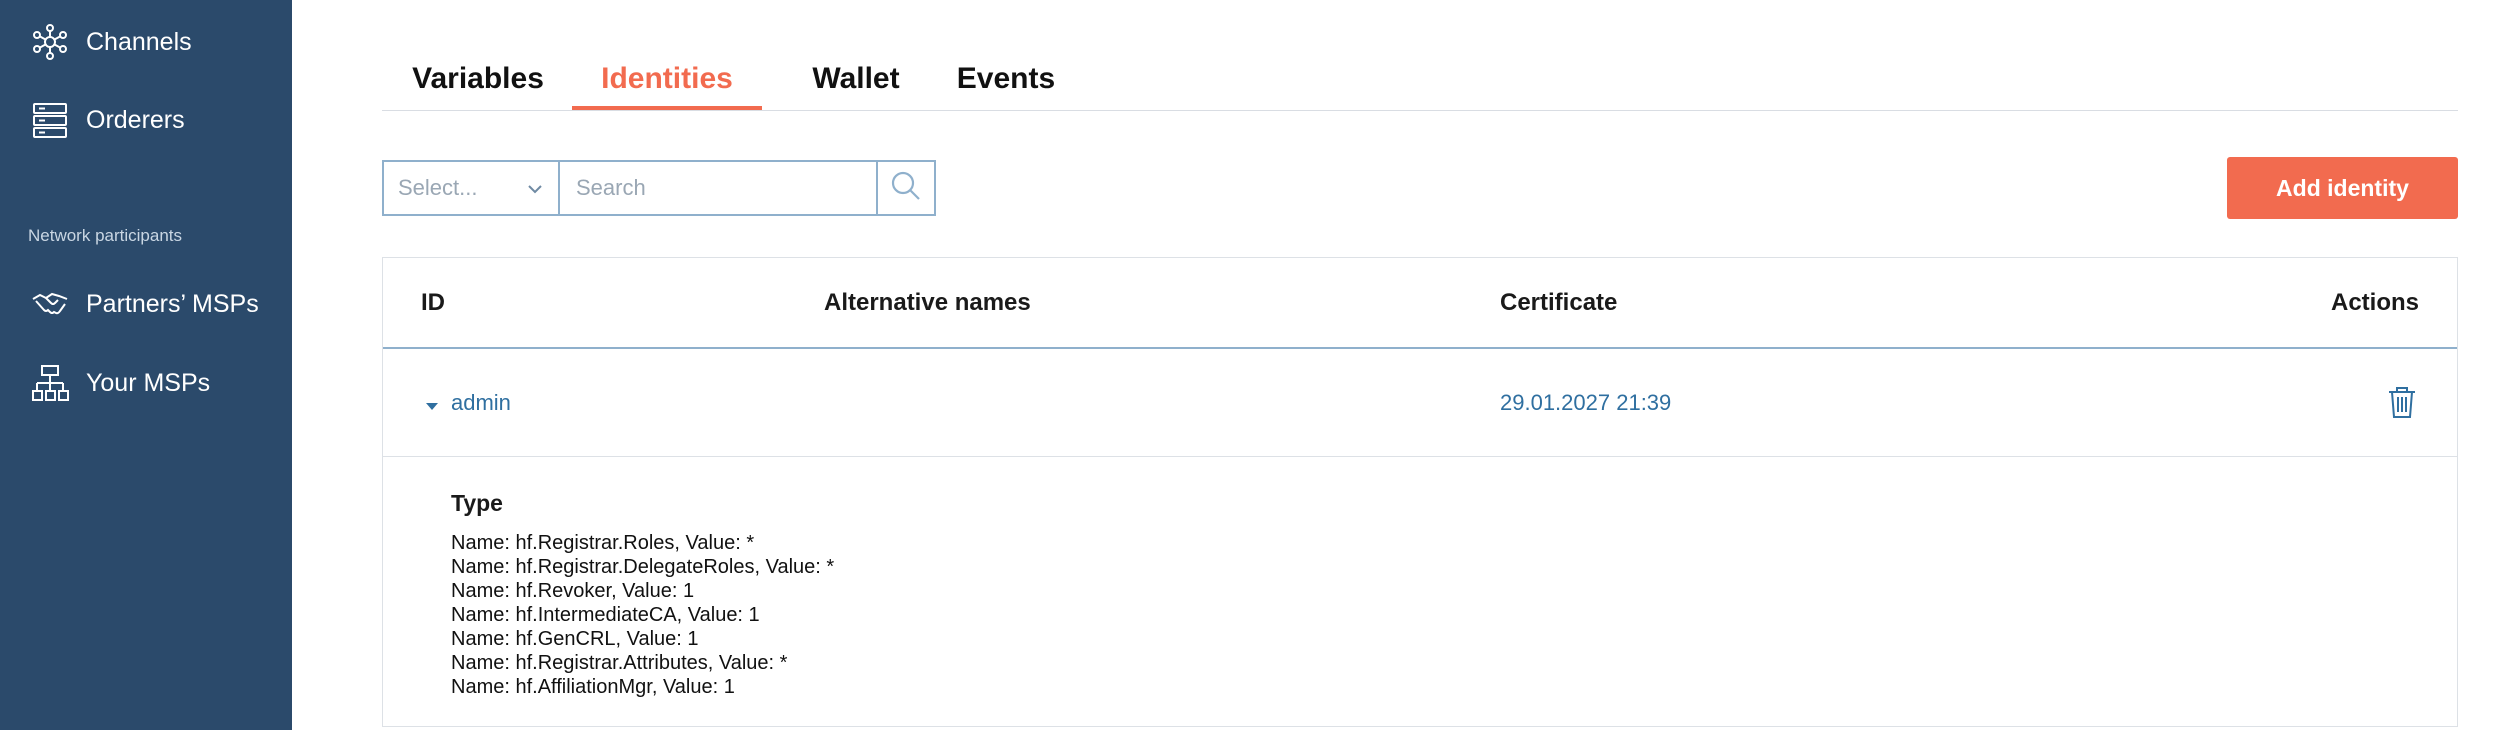 The height and width of the screenshot is (730, 2518). What do you see at coordinates (433, 302) in the screenshot?
I see `column-header-id: ID` at bounding box center [433, 302].